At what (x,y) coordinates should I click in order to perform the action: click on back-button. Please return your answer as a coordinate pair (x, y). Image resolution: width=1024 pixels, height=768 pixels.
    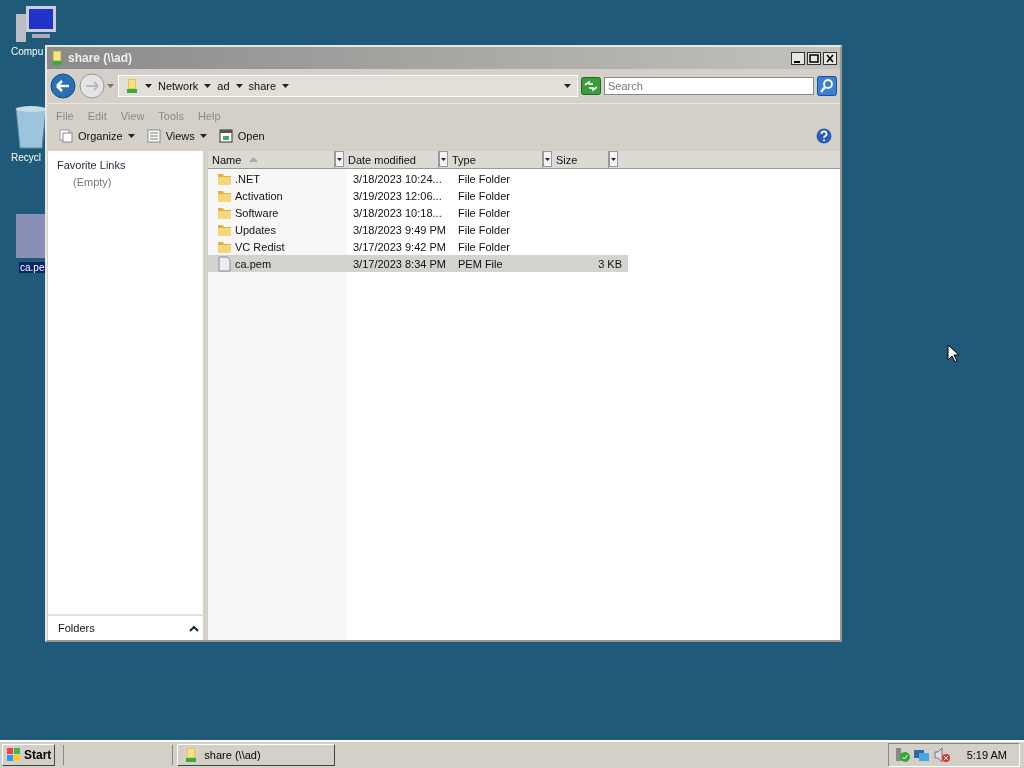
    Looking at the image, I should click on (63, 86).